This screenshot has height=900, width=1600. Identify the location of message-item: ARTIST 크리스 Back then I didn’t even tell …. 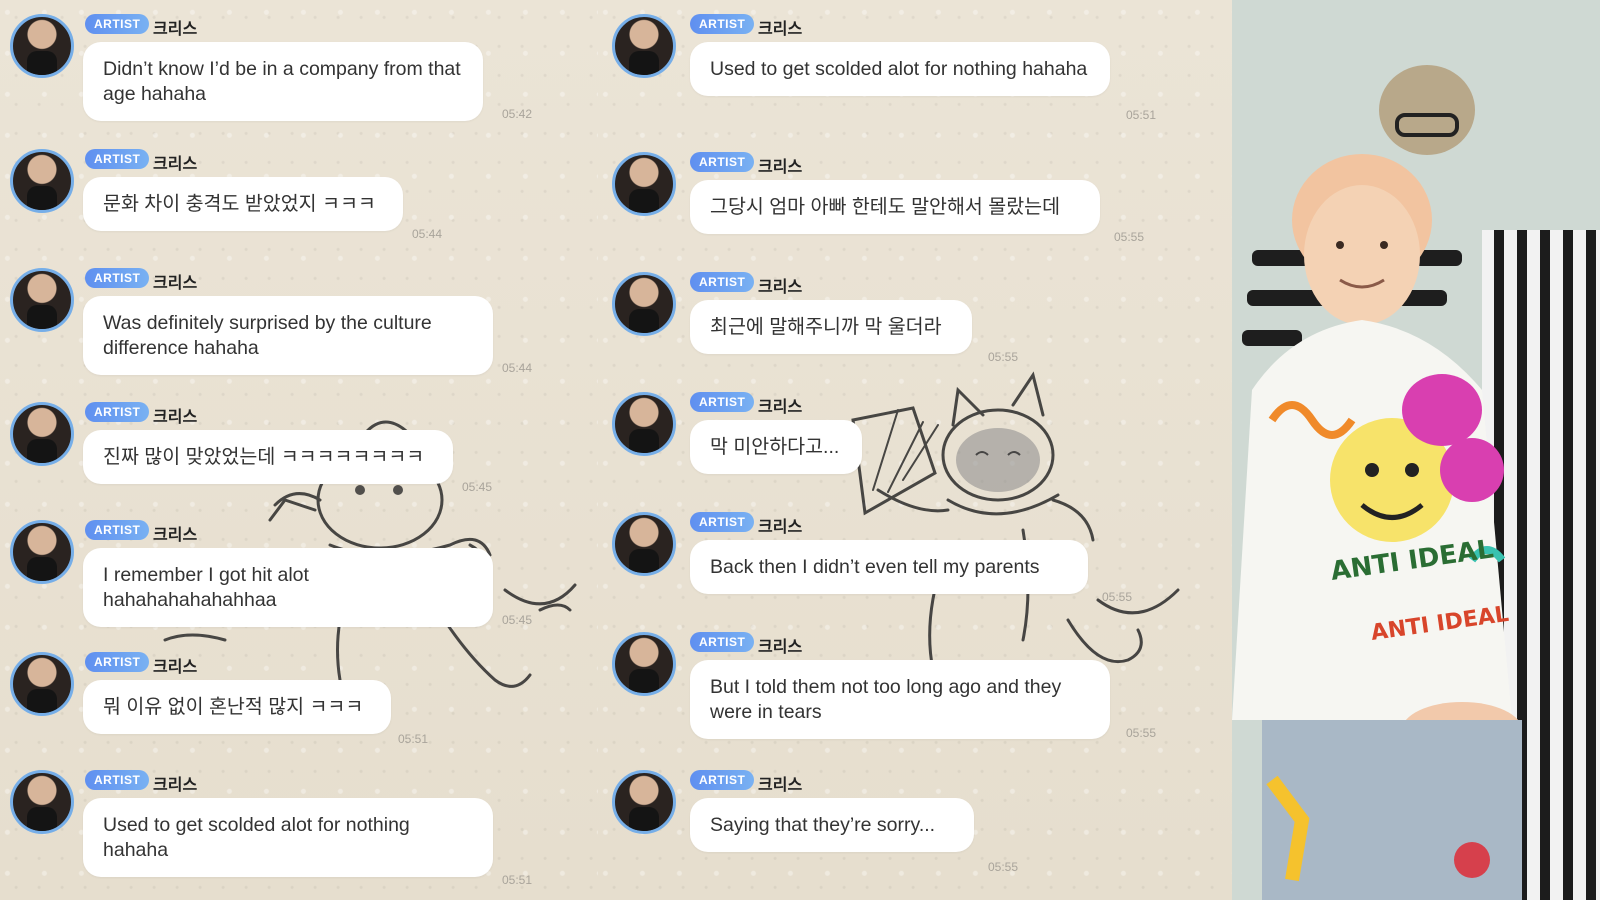
(915, 560).